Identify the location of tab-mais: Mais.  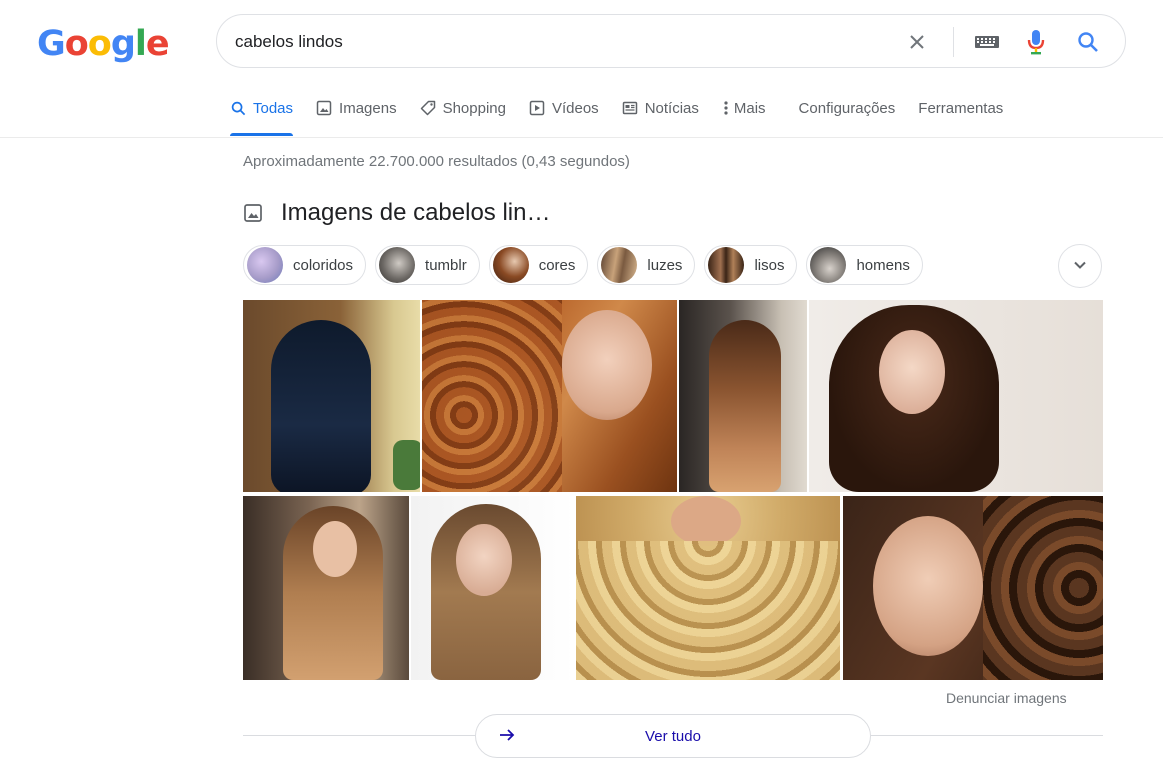
(744, 118).